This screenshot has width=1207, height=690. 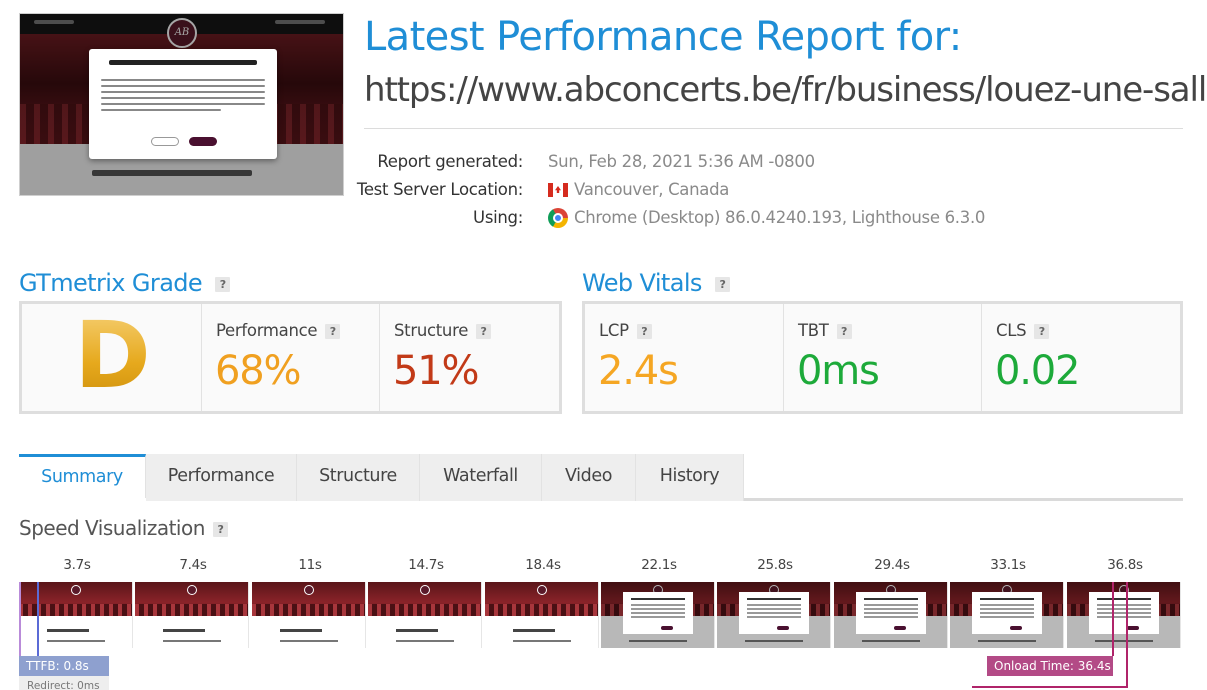 What do you see at coordinates (1037, 371) in the screenshot?
I see `cls-value: 0.02` at bounding box center [1037, 371].